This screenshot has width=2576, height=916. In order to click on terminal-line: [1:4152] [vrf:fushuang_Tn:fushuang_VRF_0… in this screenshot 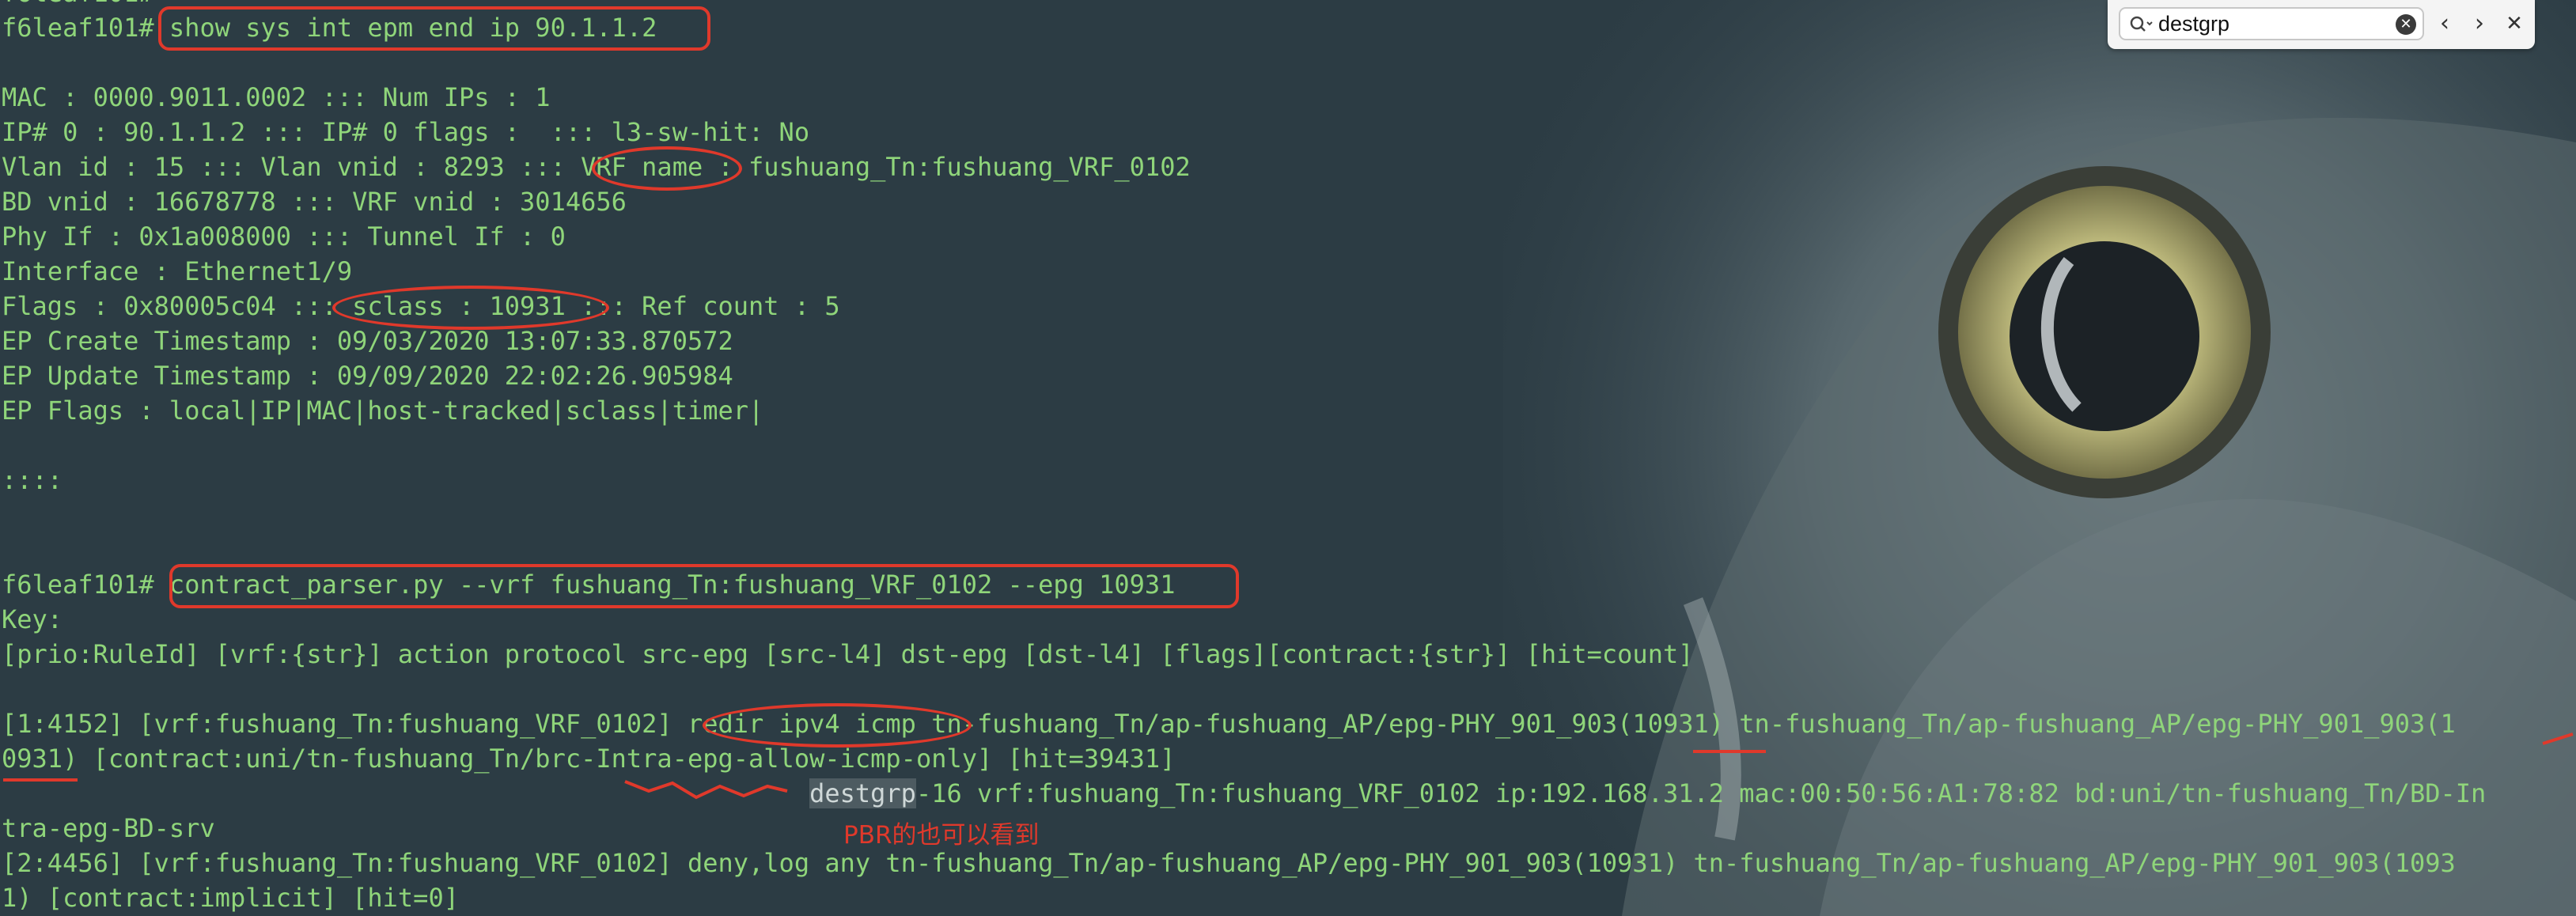, I will do `click(1229, 724)`.